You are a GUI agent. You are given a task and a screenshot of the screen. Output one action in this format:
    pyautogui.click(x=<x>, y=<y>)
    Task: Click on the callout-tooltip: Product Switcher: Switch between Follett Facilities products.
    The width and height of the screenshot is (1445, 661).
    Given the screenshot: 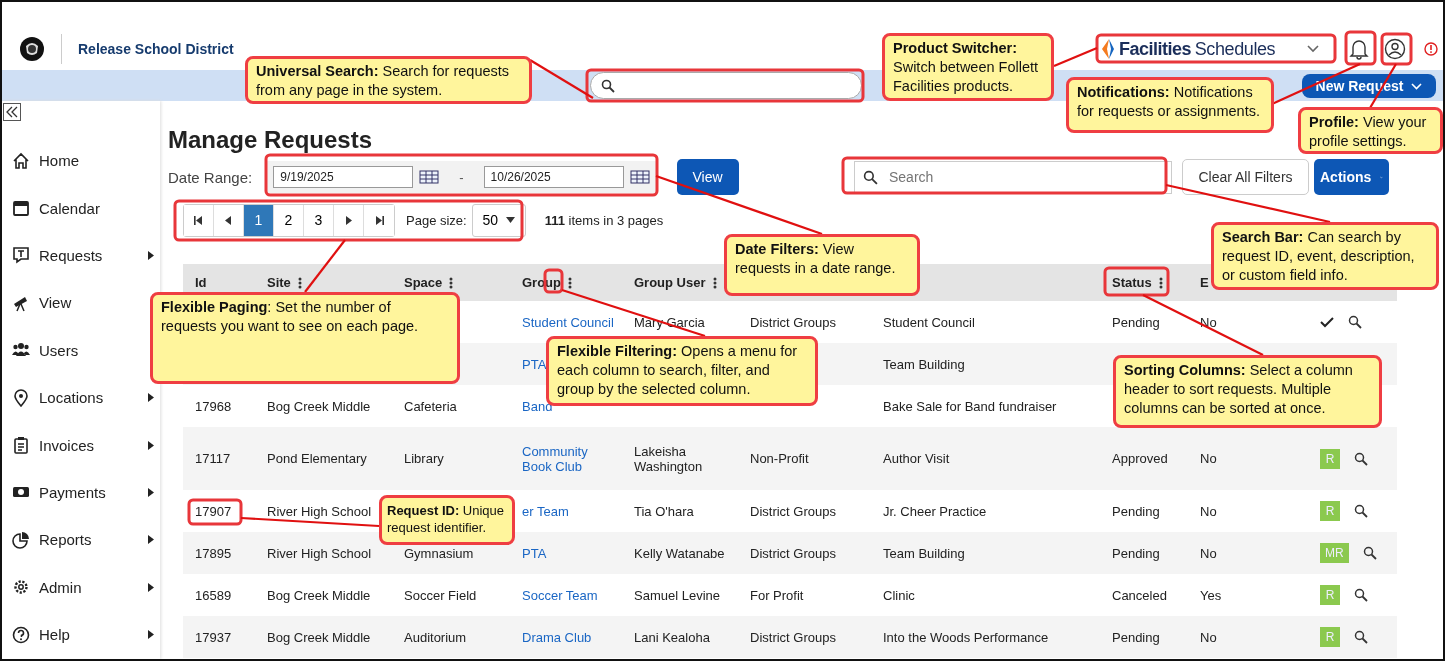 What is the action you would take?
    pyautogui.click(x=968, y=67)
    